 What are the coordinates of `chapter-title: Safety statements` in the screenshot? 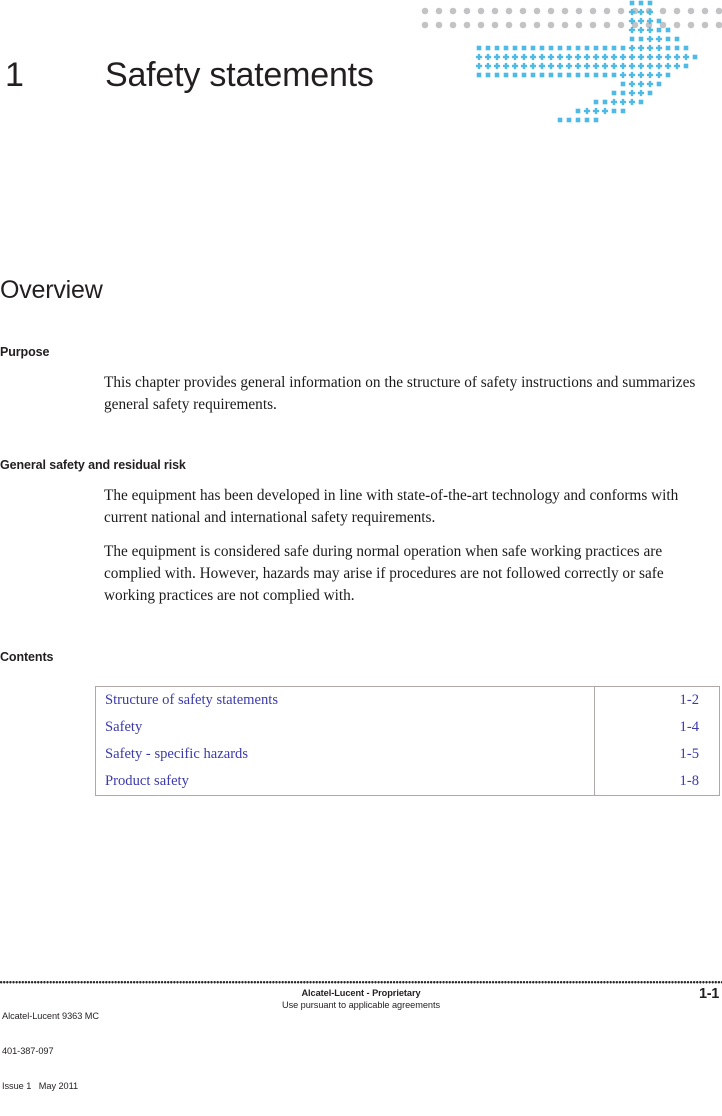 It's located at (239, 75).